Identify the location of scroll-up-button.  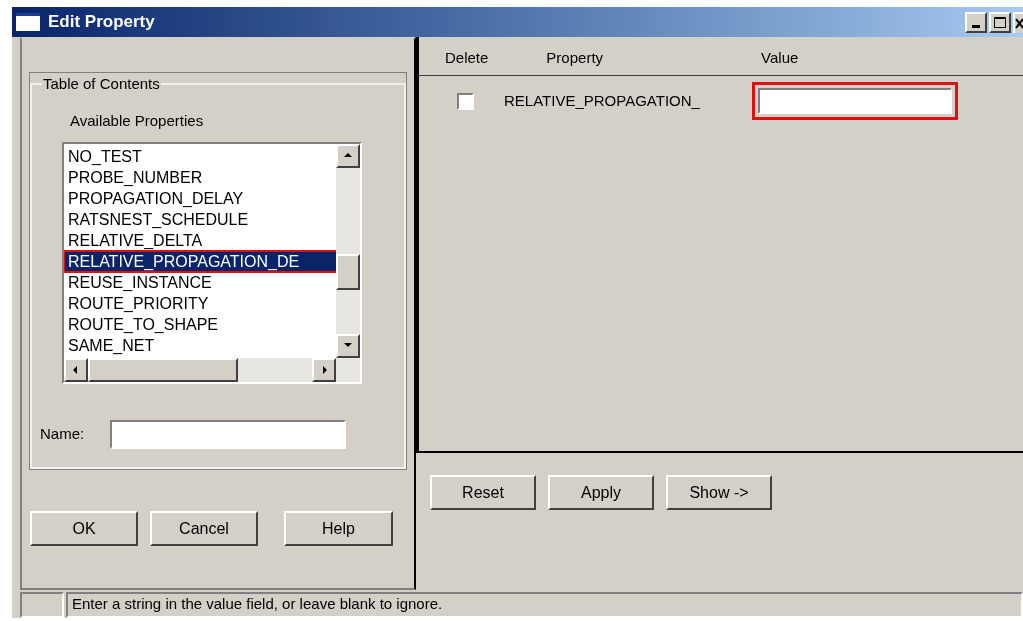
(348, 156).